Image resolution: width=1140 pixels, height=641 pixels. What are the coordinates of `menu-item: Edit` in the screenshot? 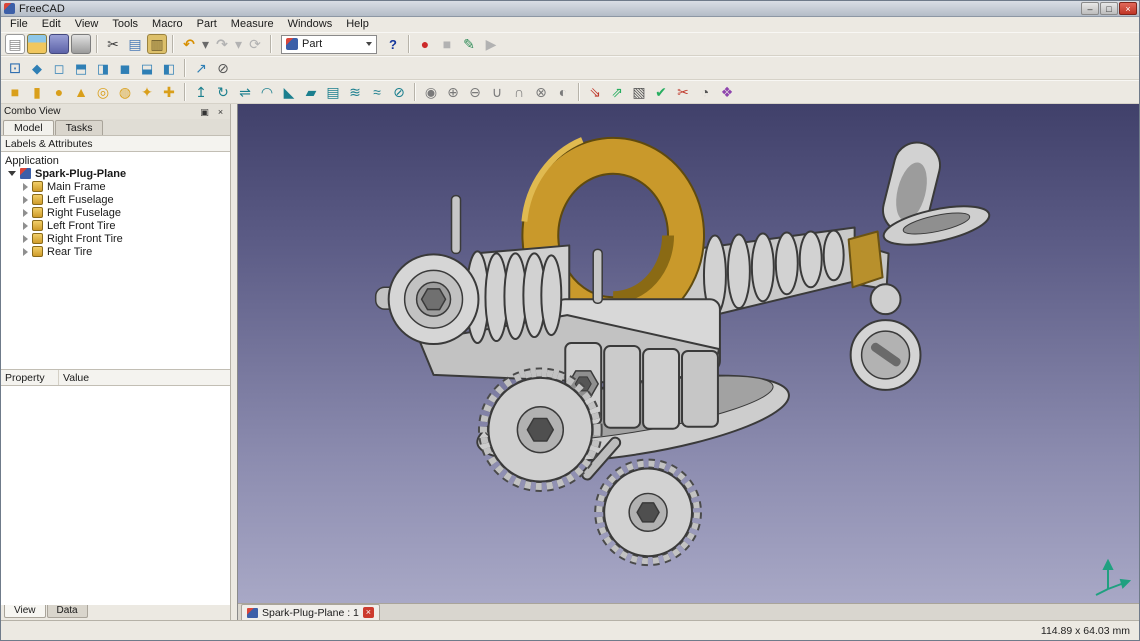 It's located at (51, 24).